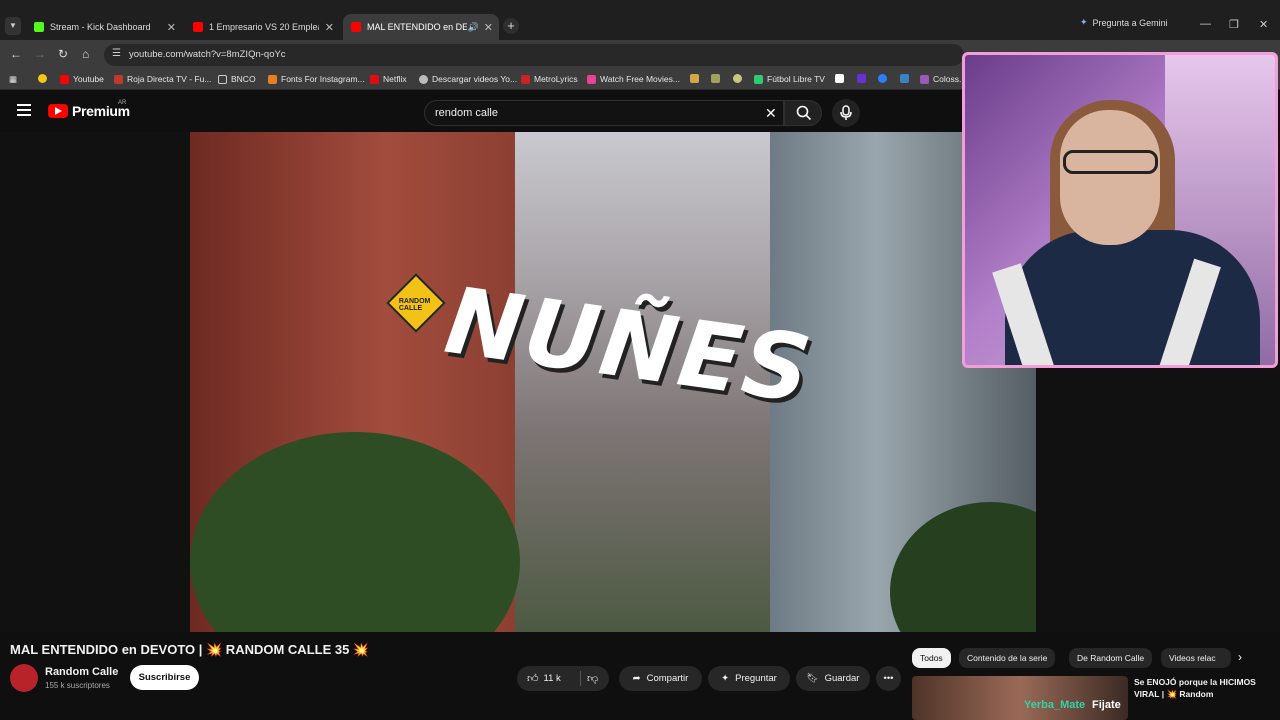 Image resolution: width=1280 pixels, height=720 pixels. Describe the element at coordinates (549, 79) in the screenshot. I see `bookmark-metrolyrics: MetroLyrics` at that location.